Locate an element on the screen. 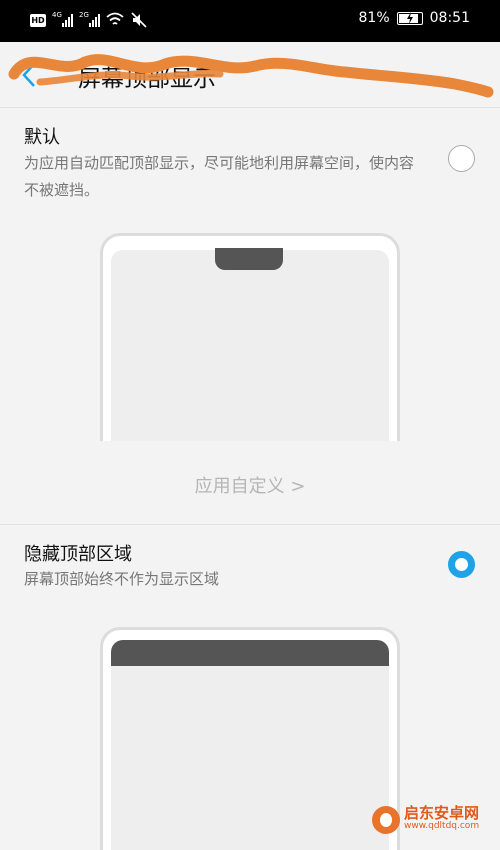  watermark-text: 启东安卓网 www.qdltdq.com is located at coordinates (442, 818).